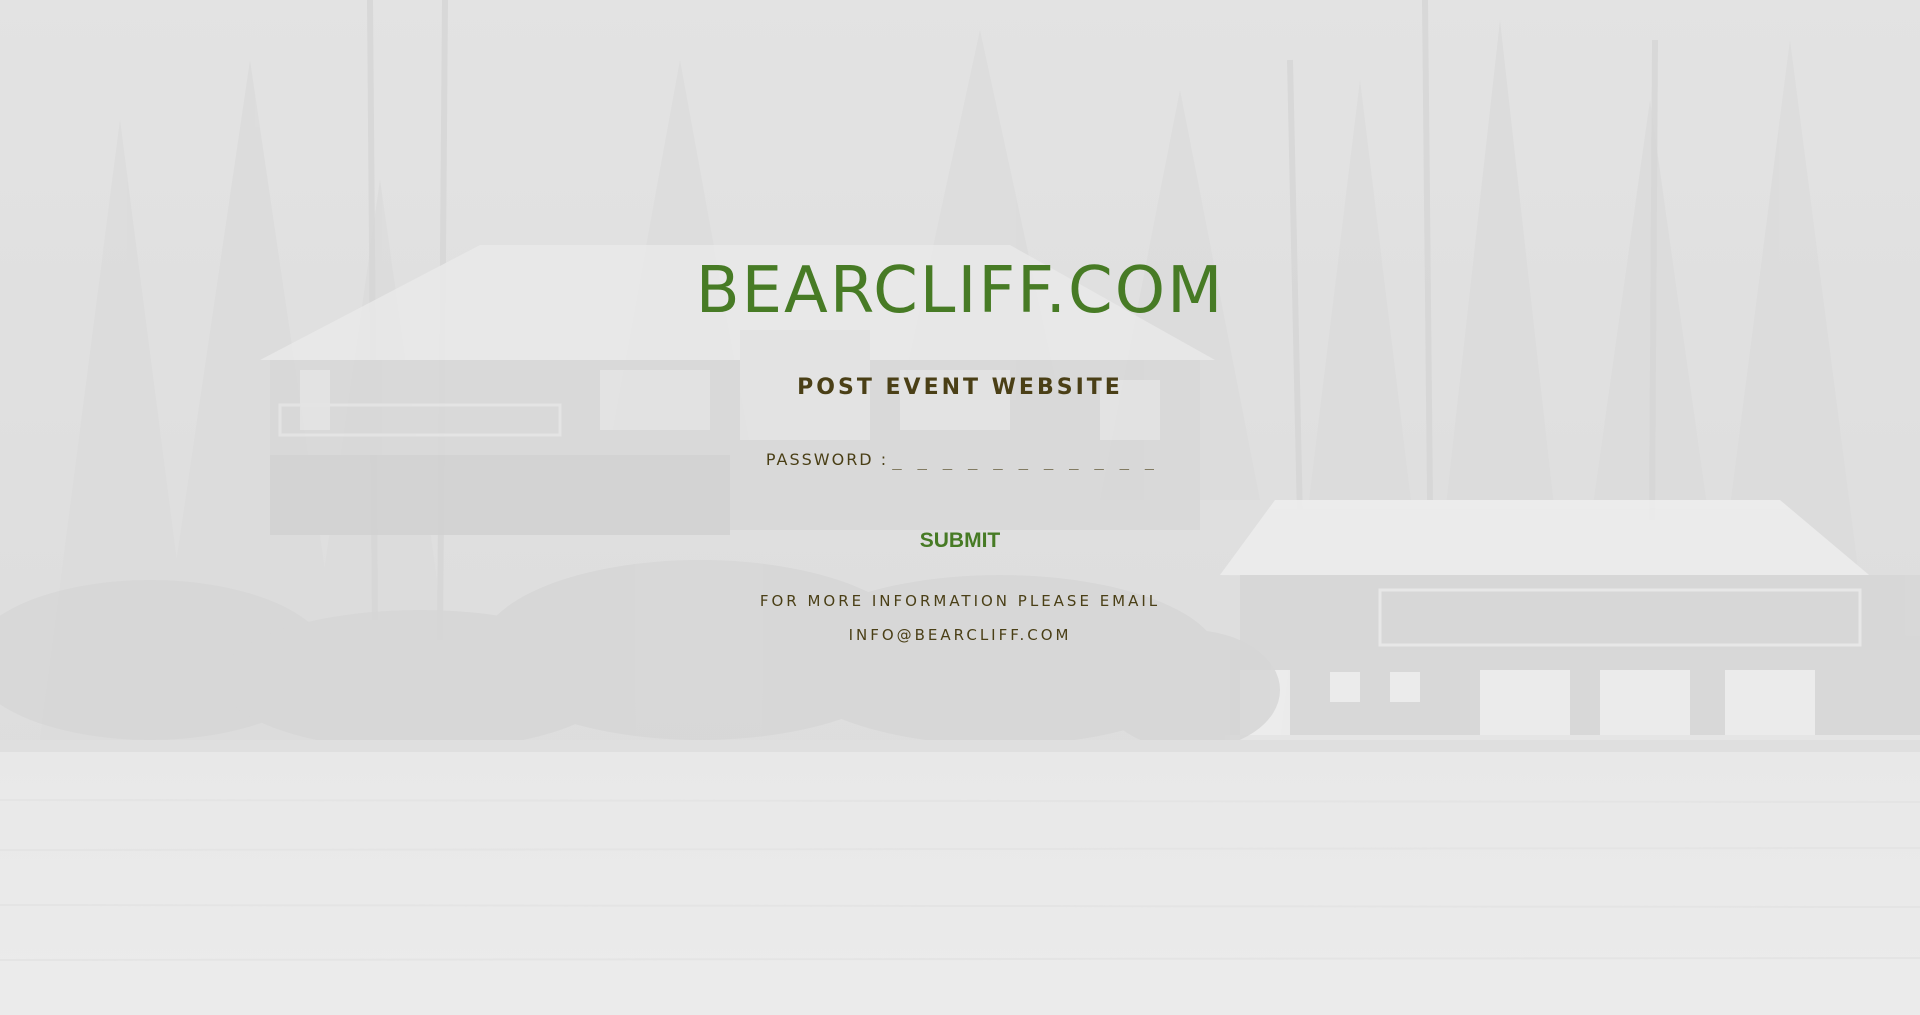  I want to click on password-input, so click(1023, 460).